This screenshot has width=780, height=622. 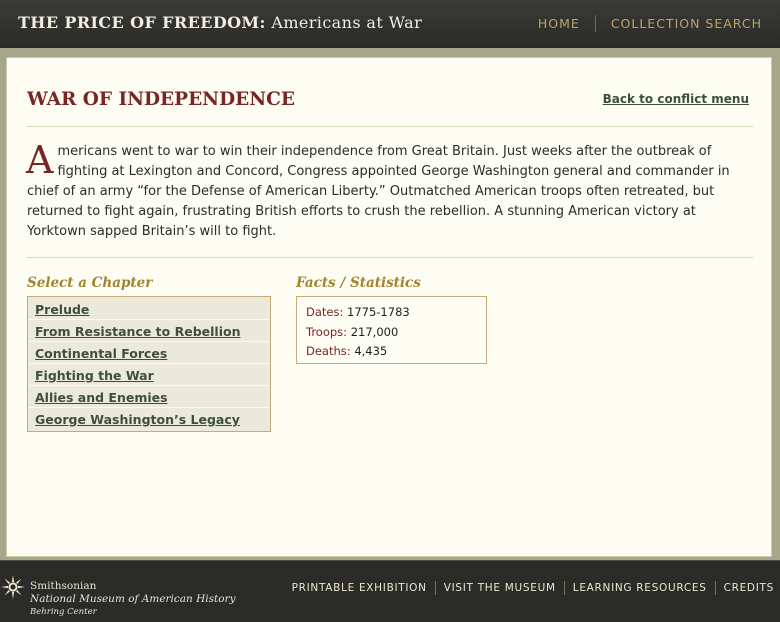 I want to click on site-title-strong: The Price of Freedom:, so click(x=142, y=22).